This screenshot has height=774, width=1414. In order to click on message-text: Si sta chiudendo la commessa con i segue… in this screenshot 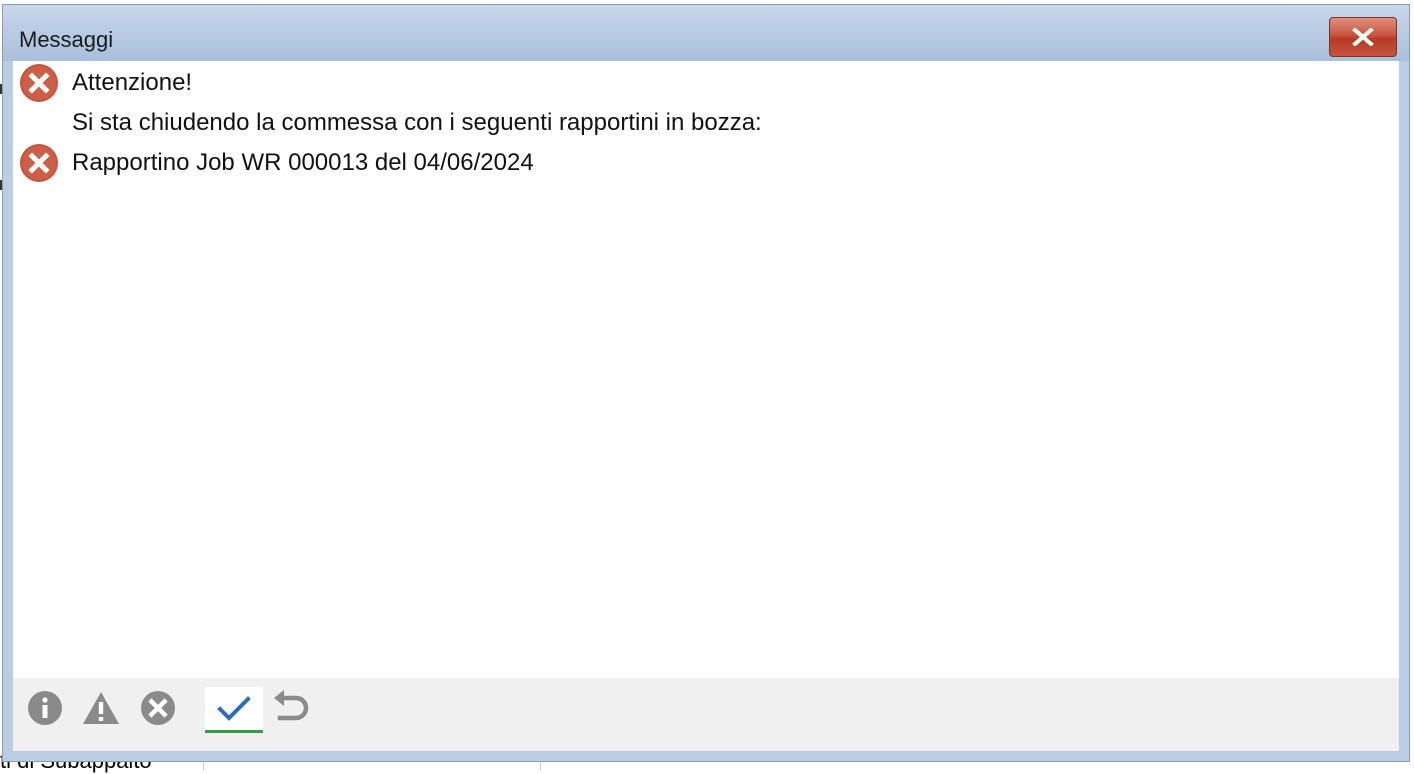, I will do `click(417, 122)`.